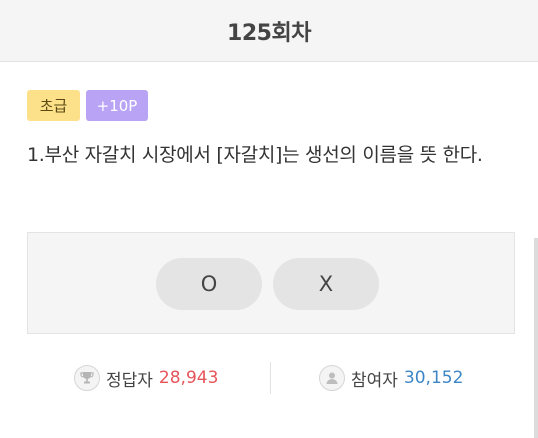 The image size is (538, 438). I want to click on answer-o-button: O, so click(209, 284).